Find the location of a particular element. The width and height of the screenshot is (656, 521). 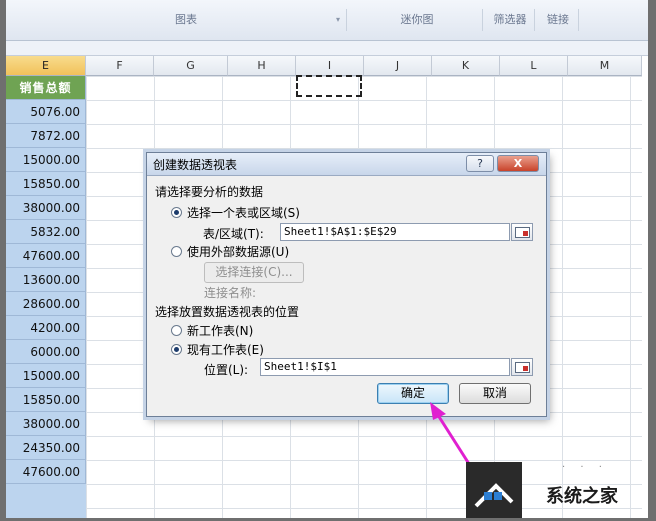

annotation-arrow-icon is located at coordinates (455, 440).